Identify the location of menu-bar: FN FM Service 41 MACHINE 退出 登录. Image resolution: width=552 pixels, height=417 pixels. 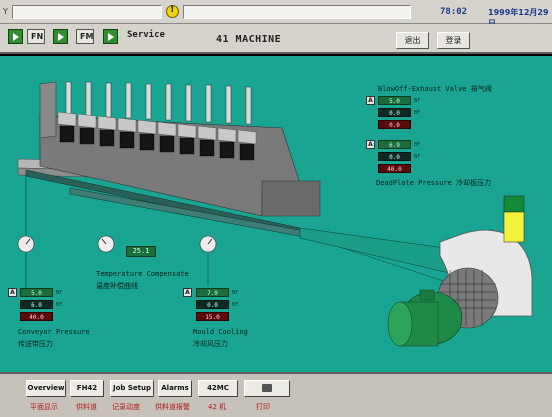
(276, 39).